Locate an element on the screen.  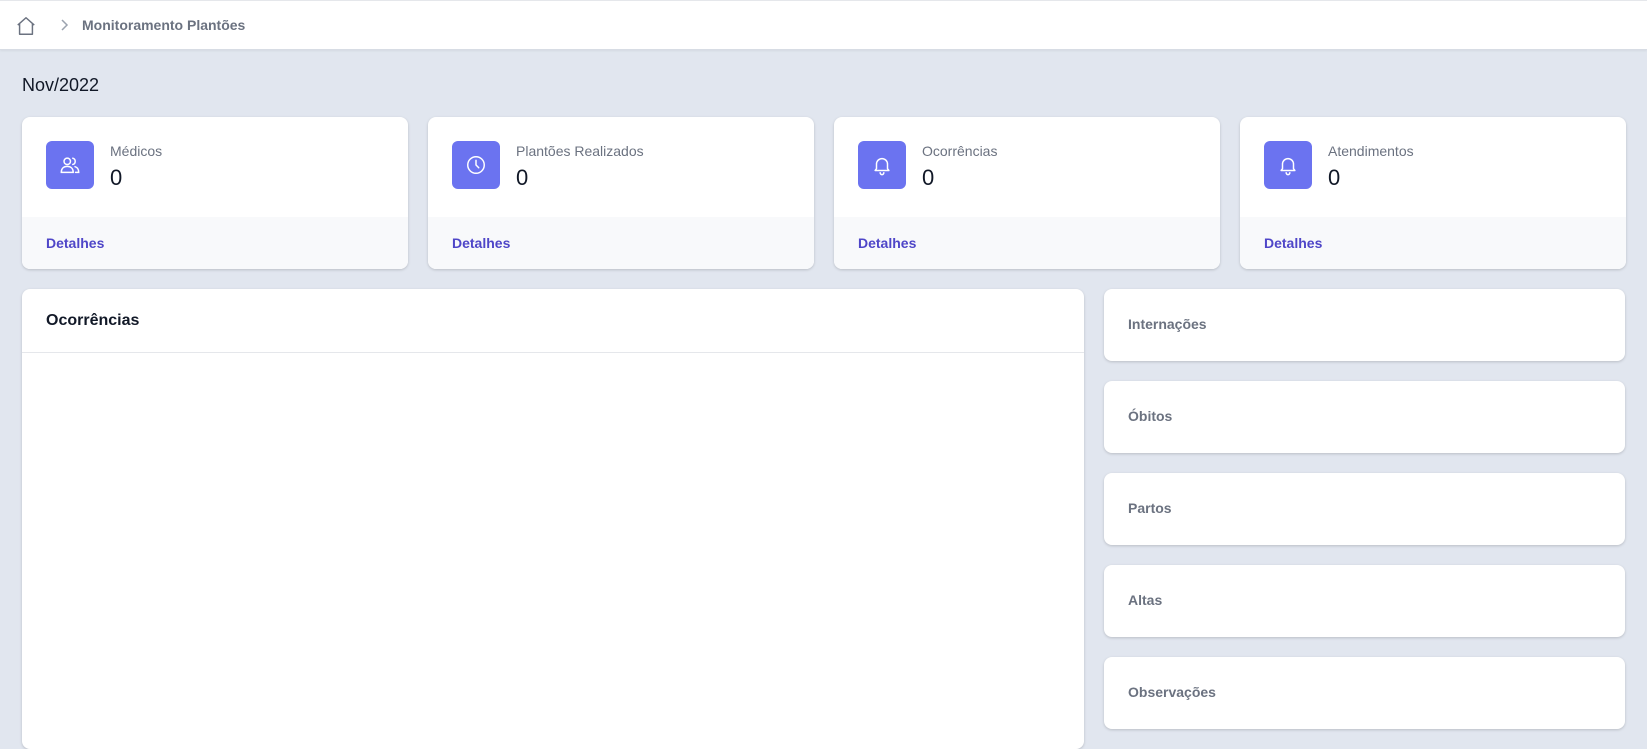
side-card-observacoes: Observações is located at coordinates (1364, 693).